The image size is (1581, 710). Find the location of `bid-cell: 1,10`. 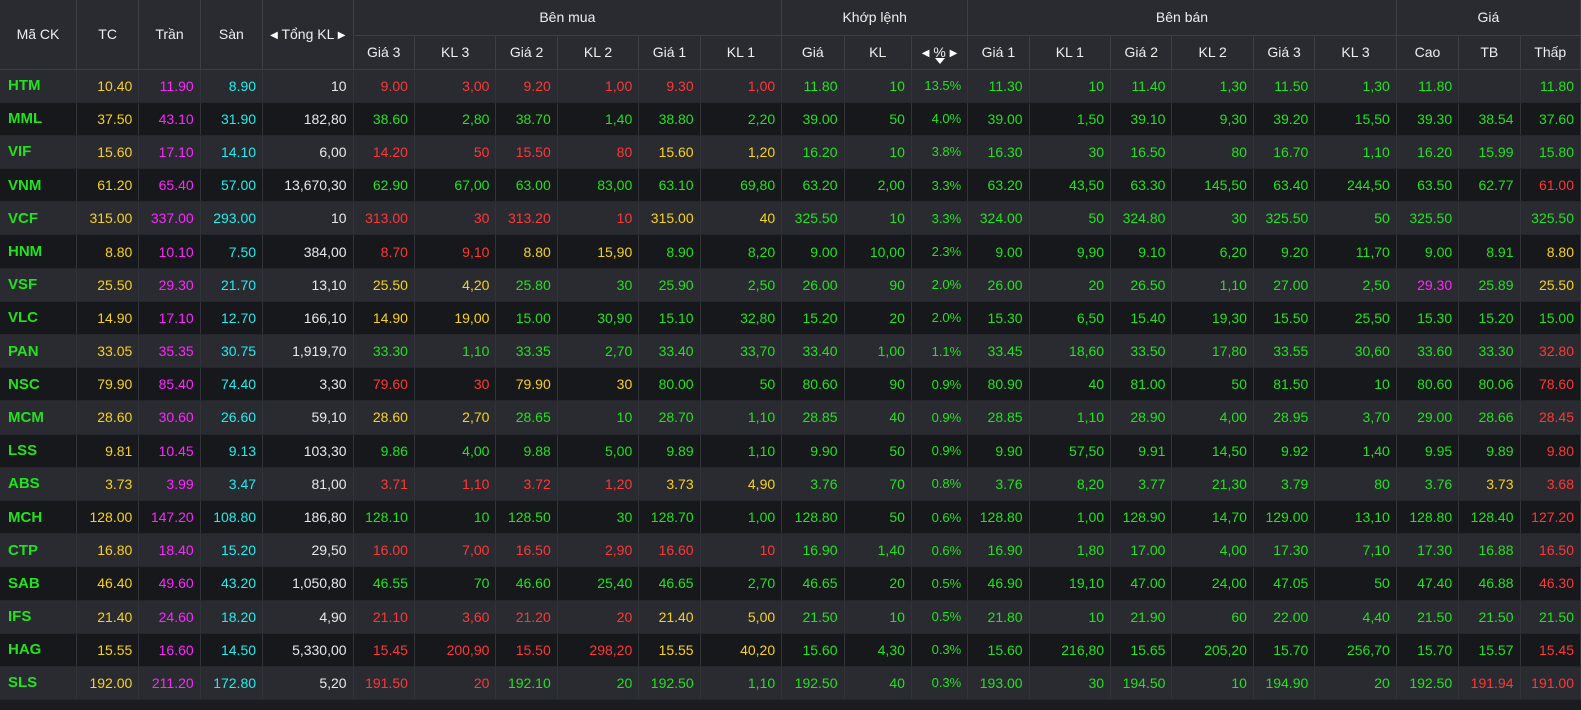

bid-cell: 1,10 is located at coordinates (455, 484).